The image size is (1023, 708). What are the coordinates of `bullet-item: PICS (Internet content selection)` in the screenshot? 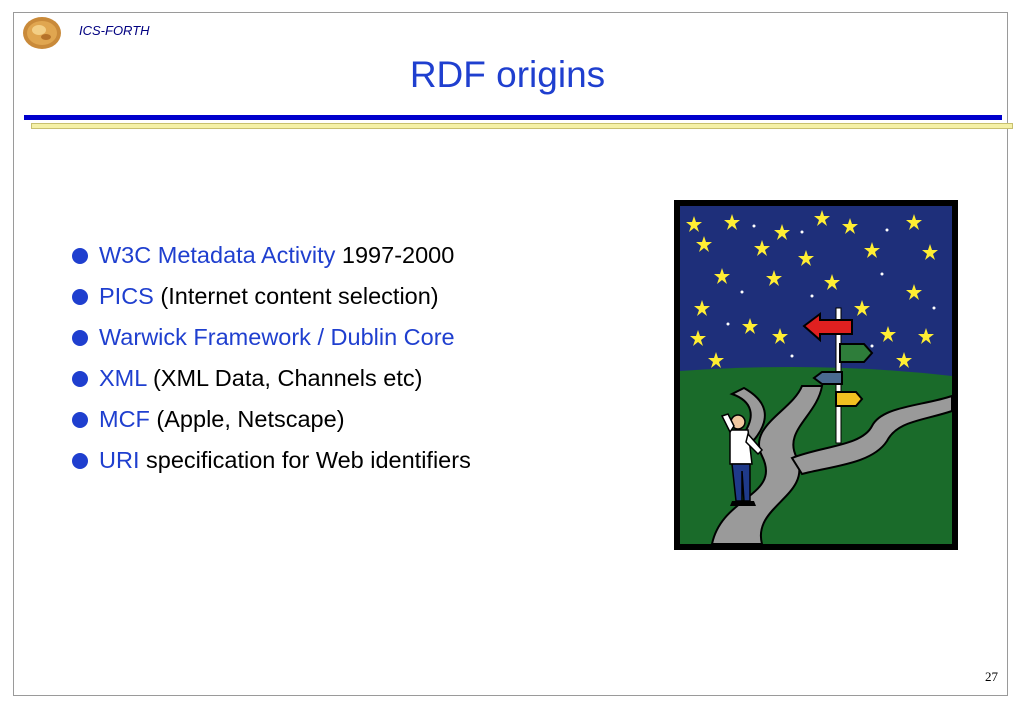 It's located at (271, 296).